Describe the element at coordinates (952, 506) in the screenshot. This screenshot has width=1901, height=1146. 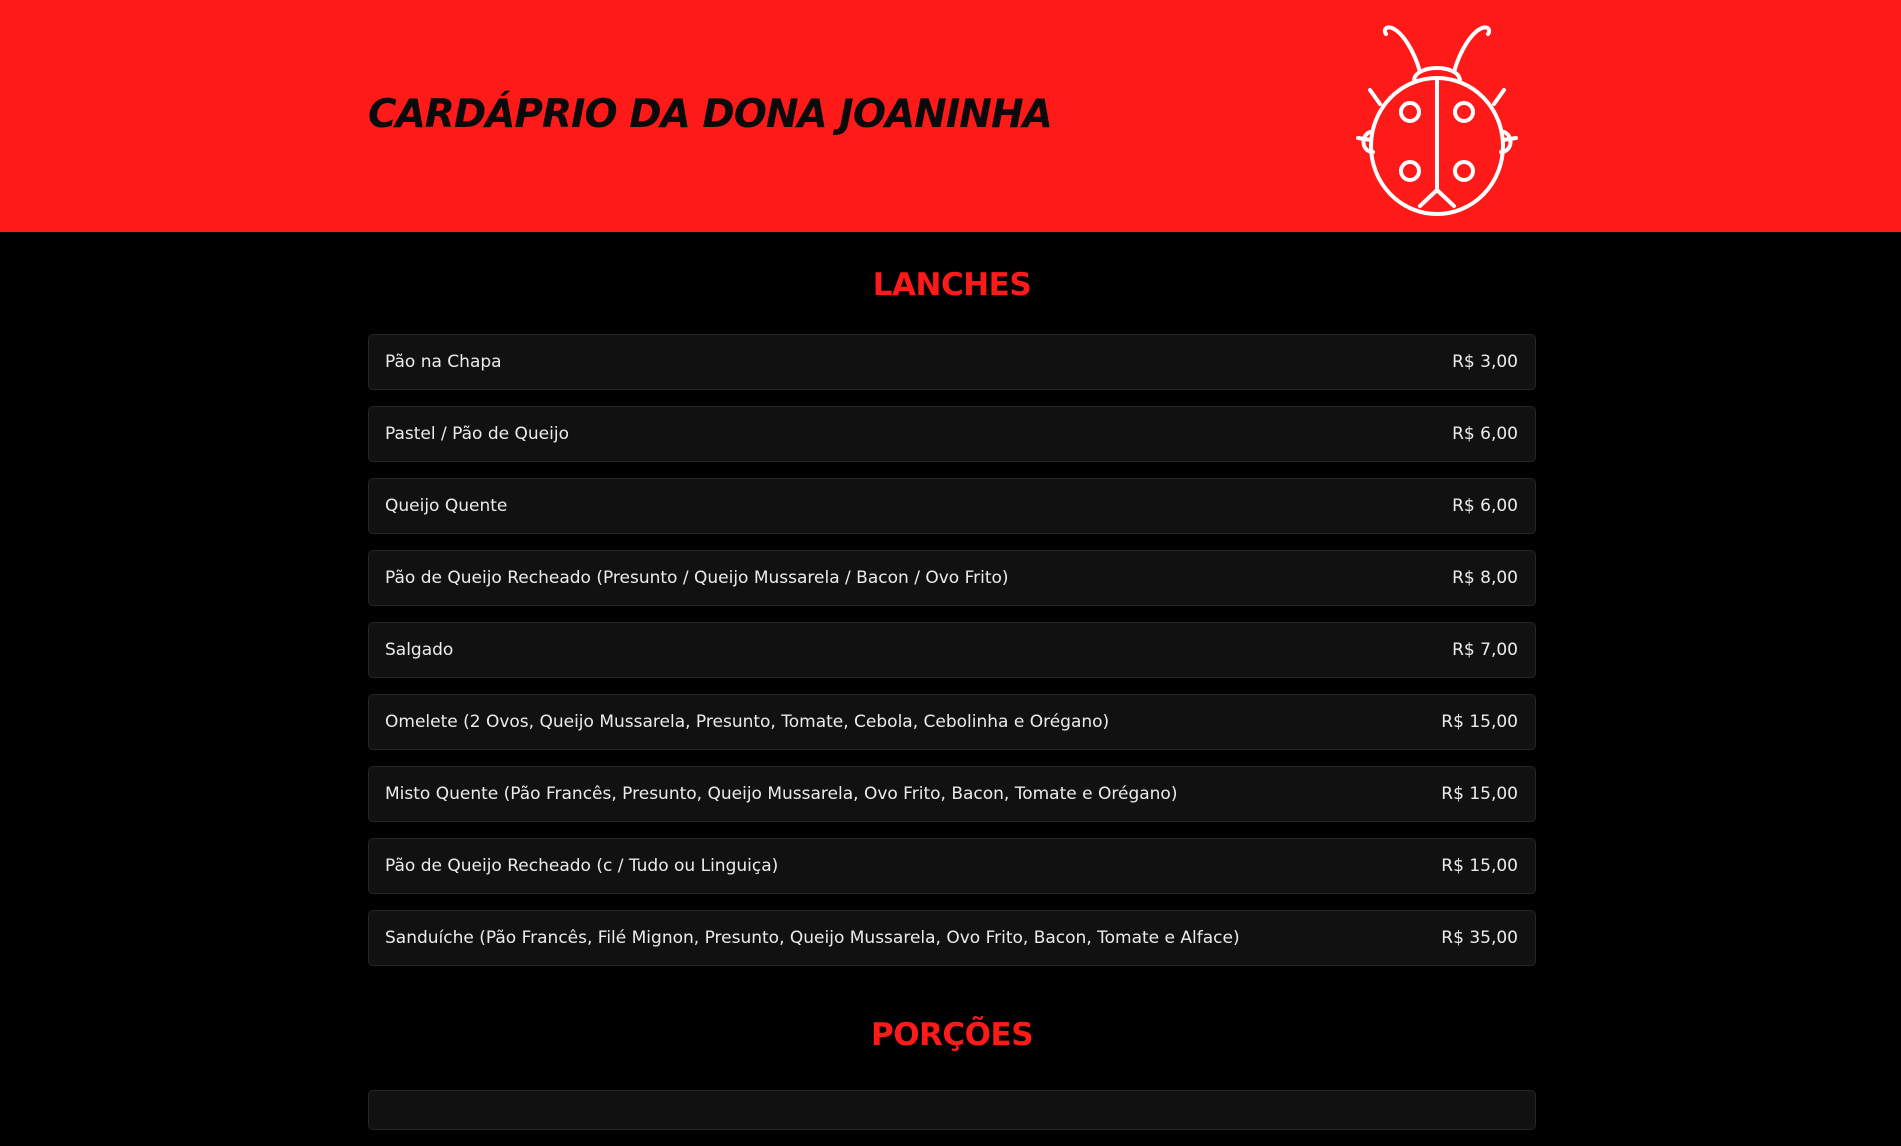
I see `menu-item: Queijo Quente R$ 6,00` at that location.